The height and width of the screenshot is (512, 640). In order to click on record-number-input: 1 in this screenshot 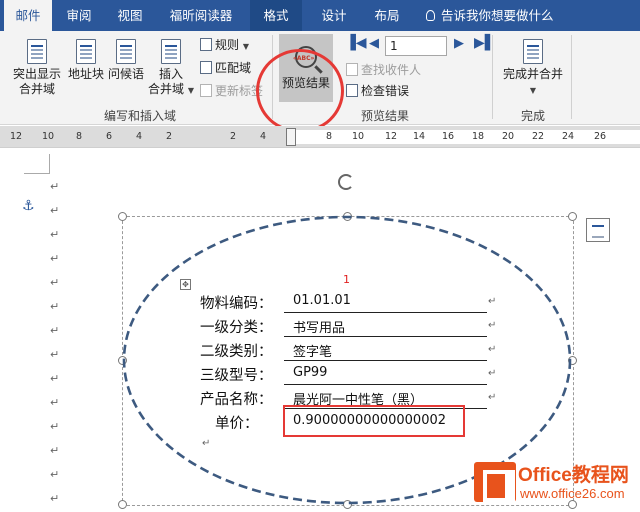, I will do `click(416, 46)`.